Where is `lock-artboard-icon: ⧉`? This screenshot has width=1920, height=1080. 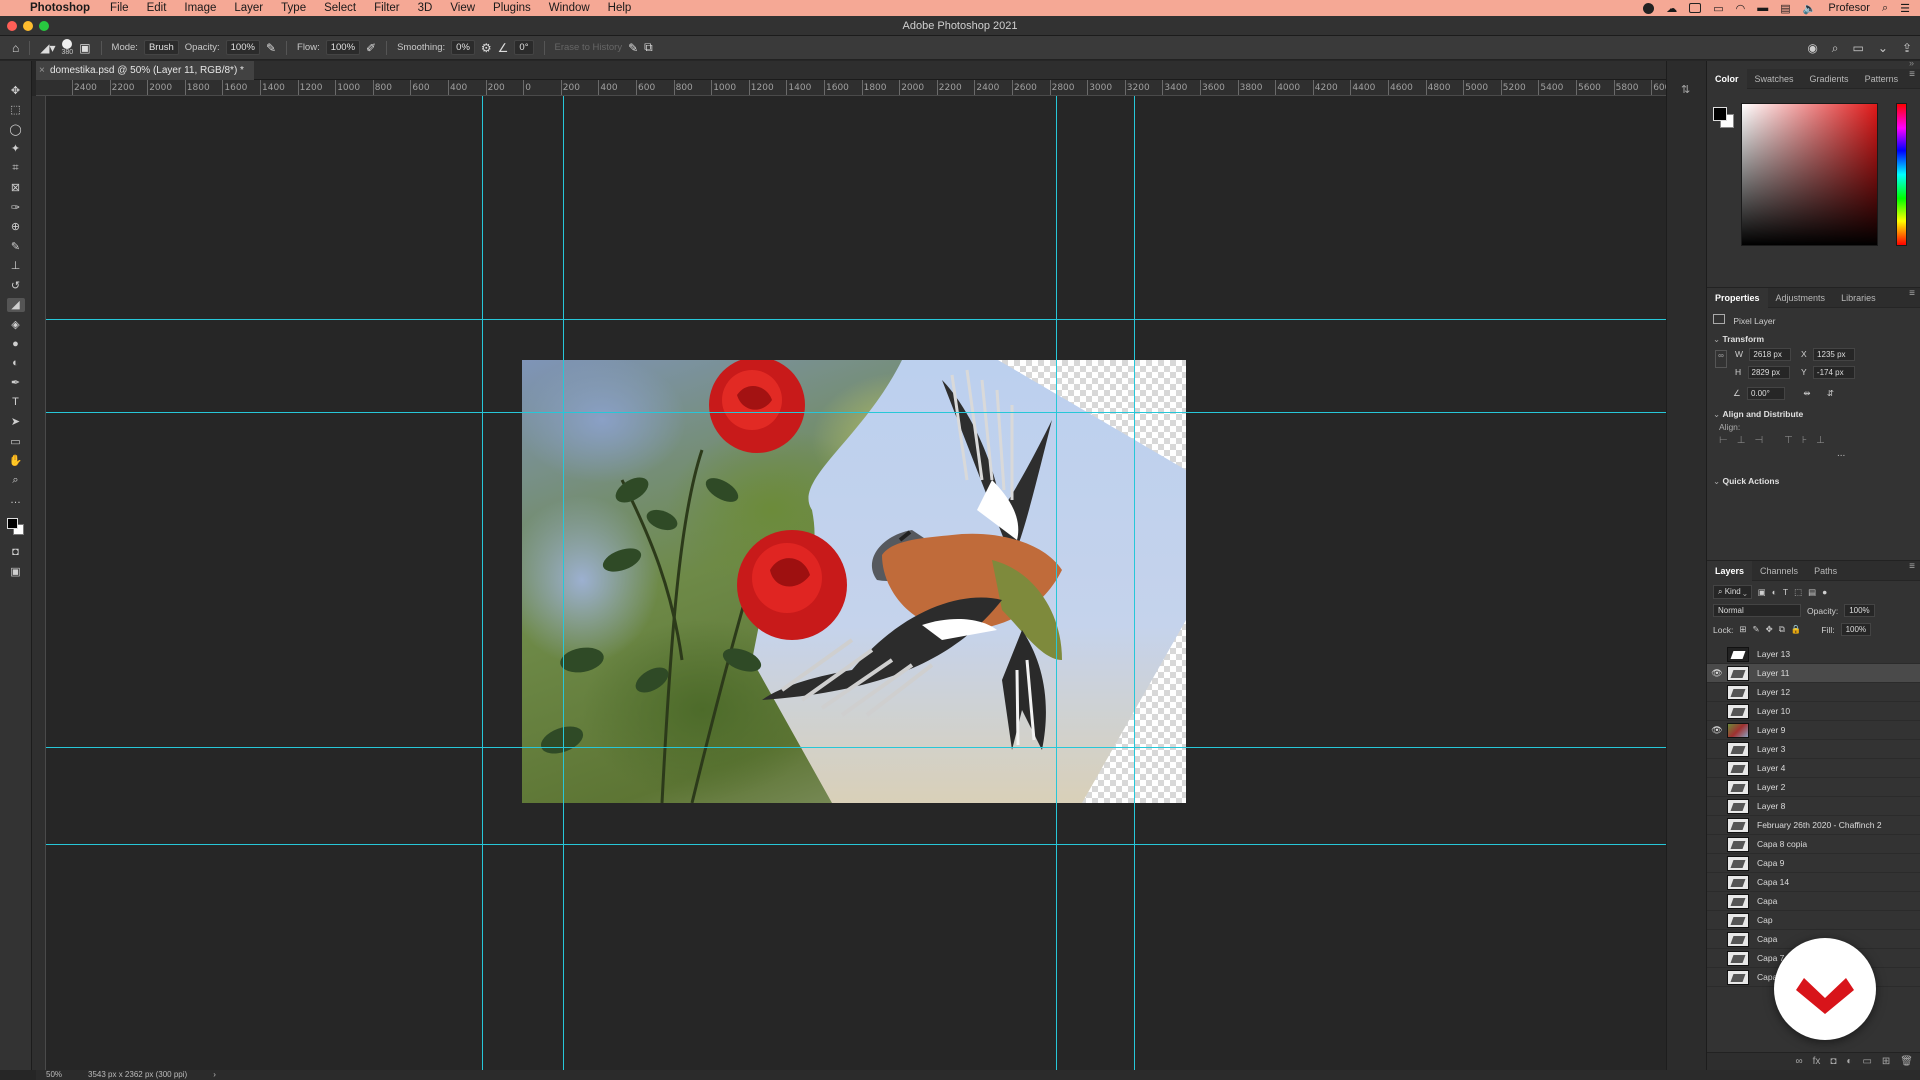
lock-artboard-icon: ⧉ is located at coordinates (1782, 629).